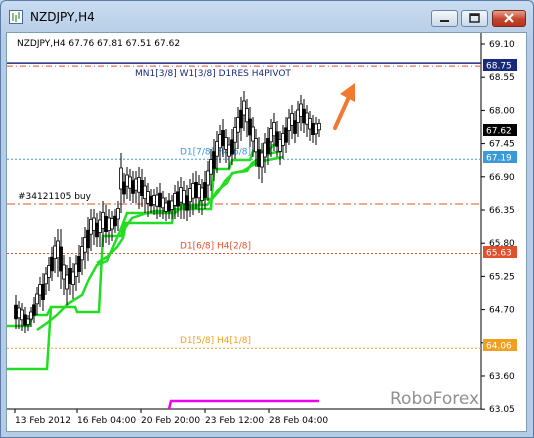  I want to click on price-tick-label: 68.00, so click(502, 111).